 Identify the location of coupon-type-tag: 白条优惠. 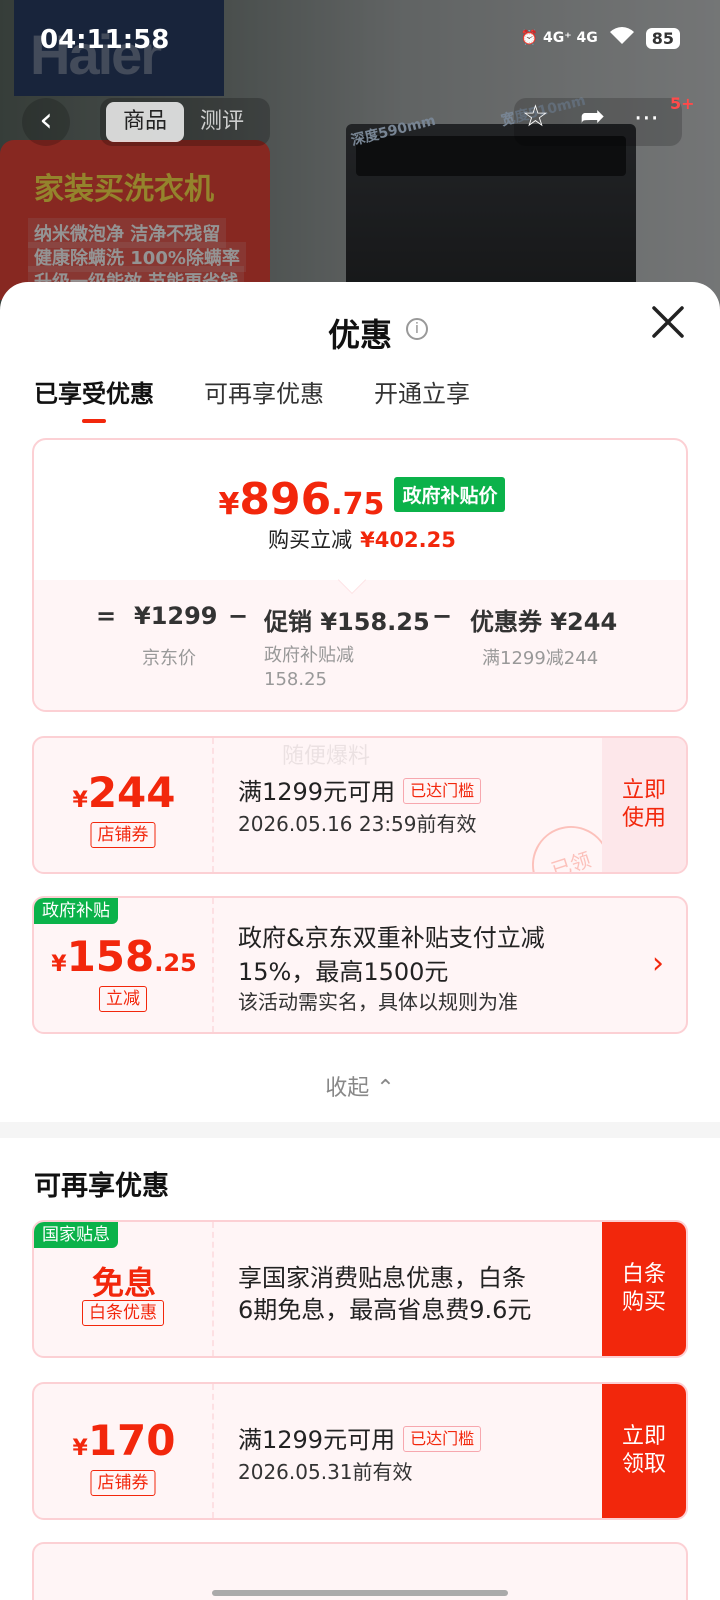
(123, 1313).